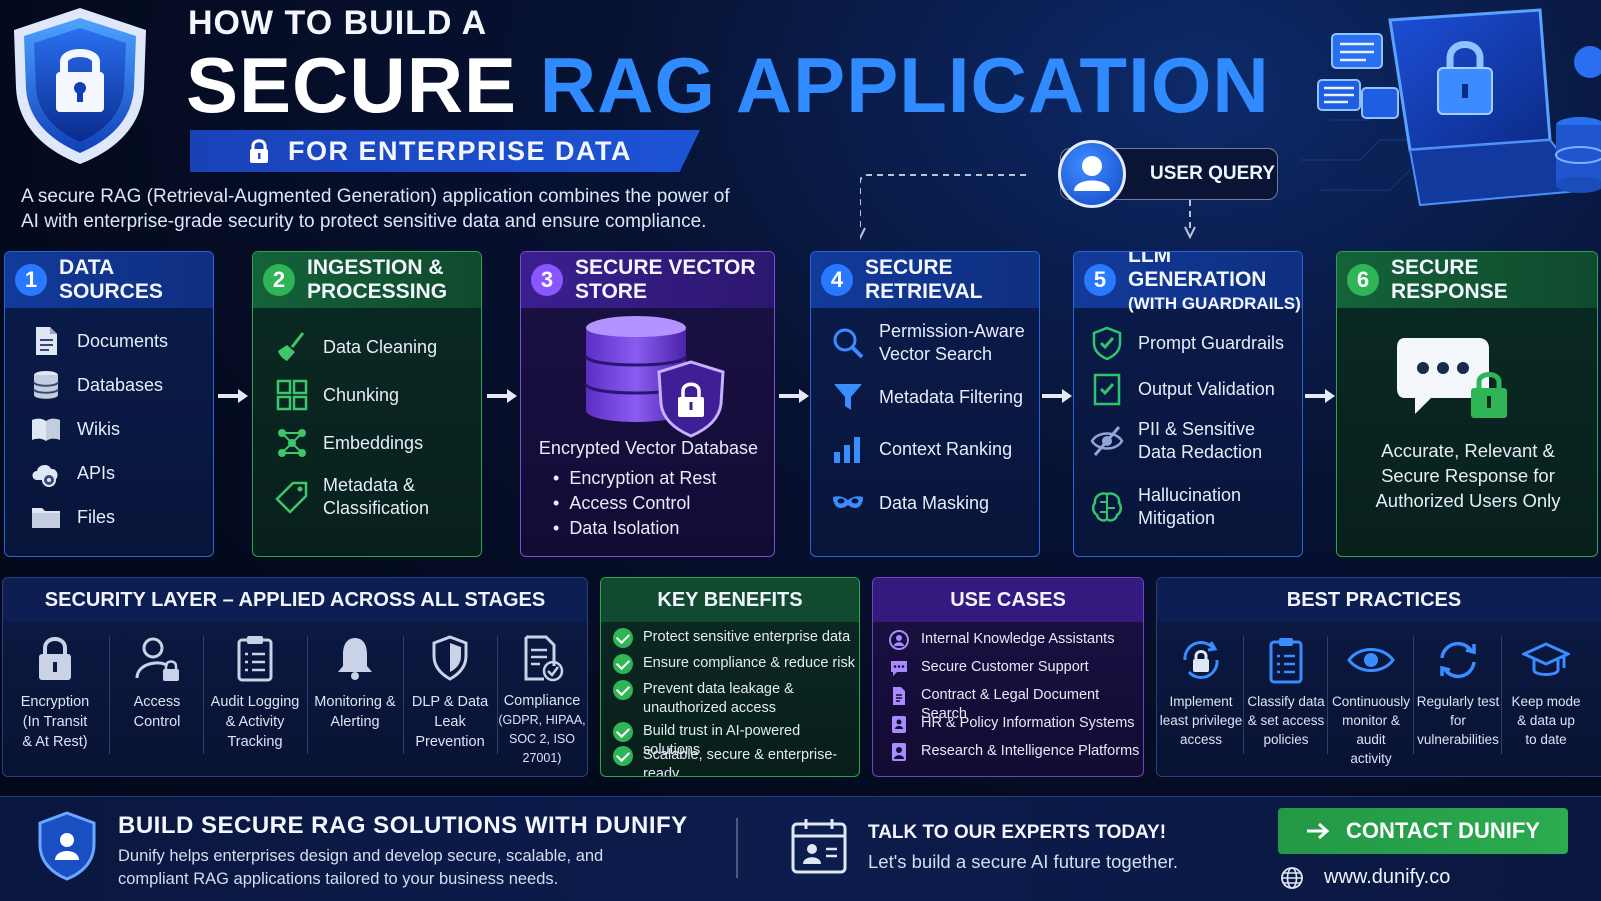 This screenshot has width=1601, height=901. I want to click on item-label: APIs, so click(96, 472).